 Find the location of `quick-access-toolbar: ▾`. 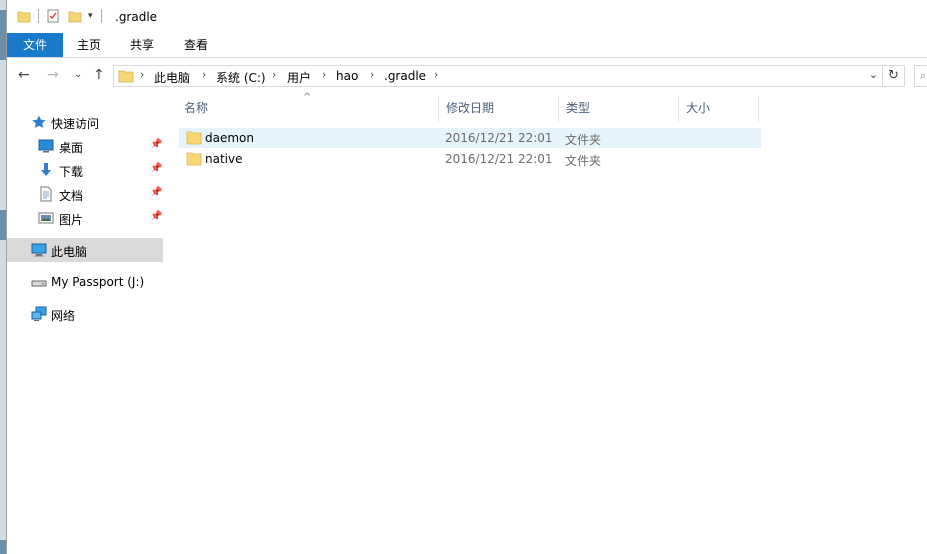

quick-access-toolbar: ▾ is located at coordinates (59, 16).